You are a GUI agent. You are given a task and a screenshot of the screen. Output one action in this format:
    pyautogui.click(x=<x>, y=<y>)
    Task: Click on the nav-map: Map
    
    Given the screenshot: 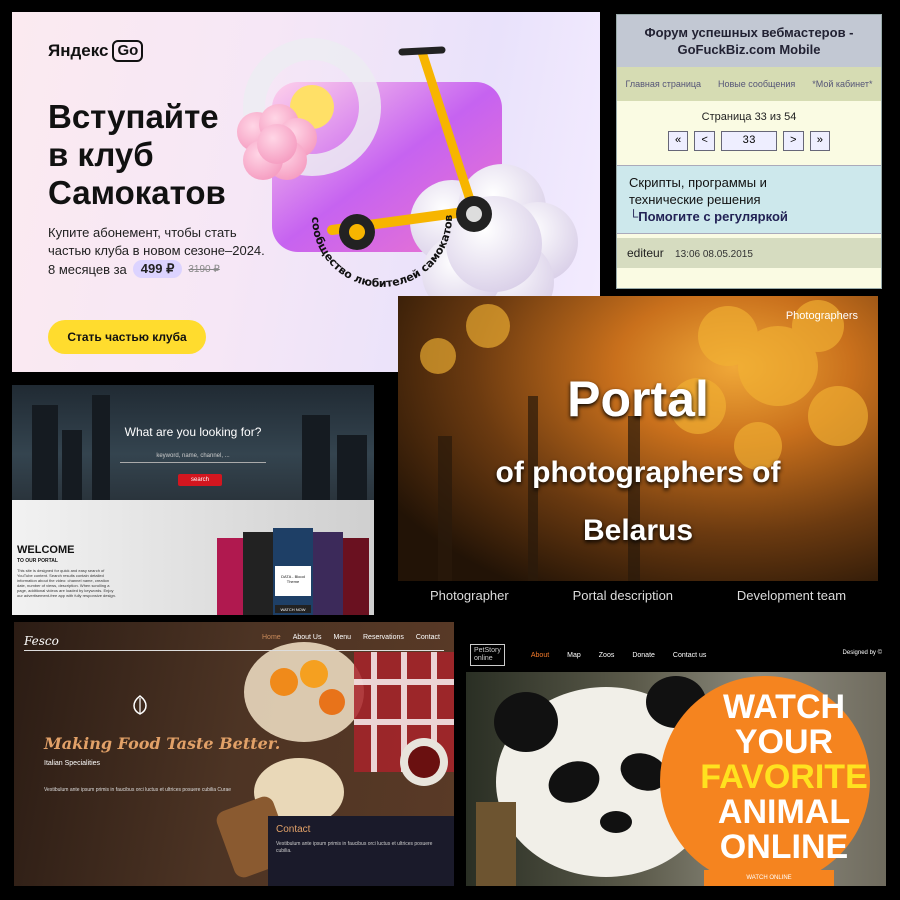 What is the action you would take?
    pyautogui.click(x=574, y=655)
    